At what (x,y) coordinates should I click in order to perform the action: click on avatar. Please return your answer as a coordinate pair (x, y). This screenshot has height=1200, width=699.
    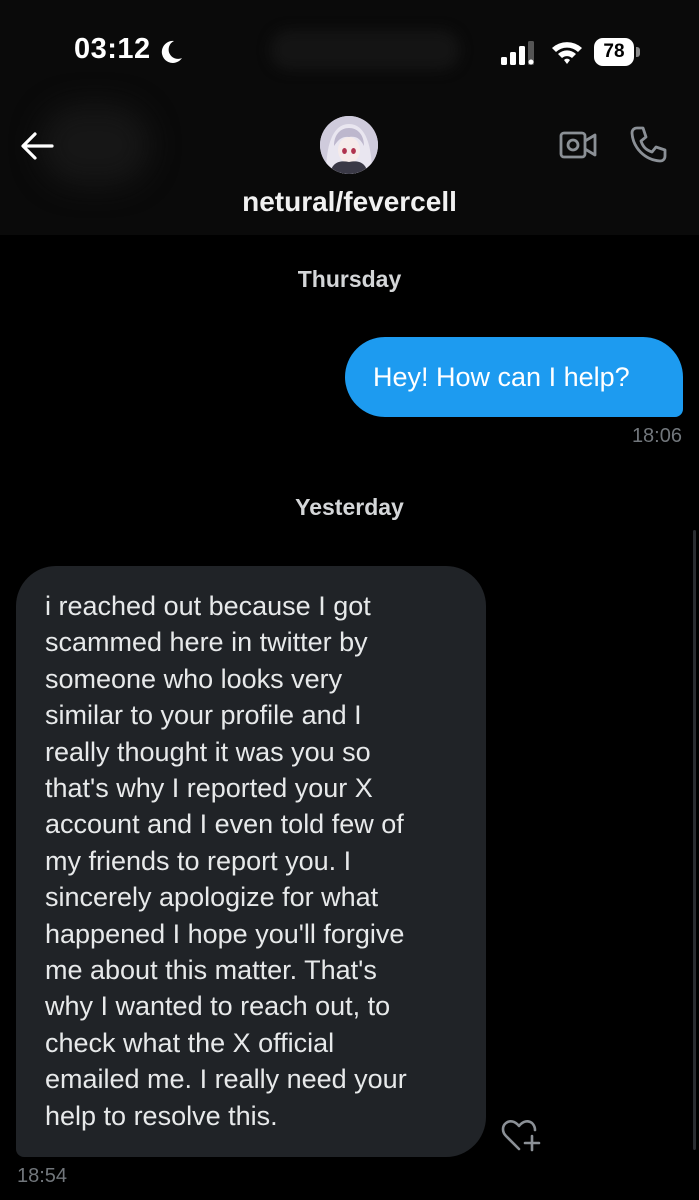
    Looking at the image, I should click on (349, 145).